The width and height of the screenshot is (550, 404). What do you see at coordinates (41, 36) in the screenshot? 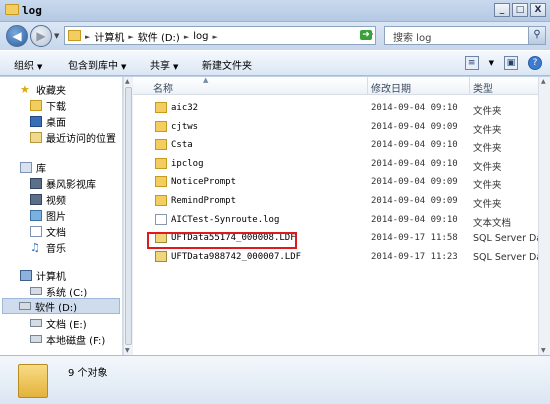
I see `forward-button: ▶` at bounding box center [41, 36].